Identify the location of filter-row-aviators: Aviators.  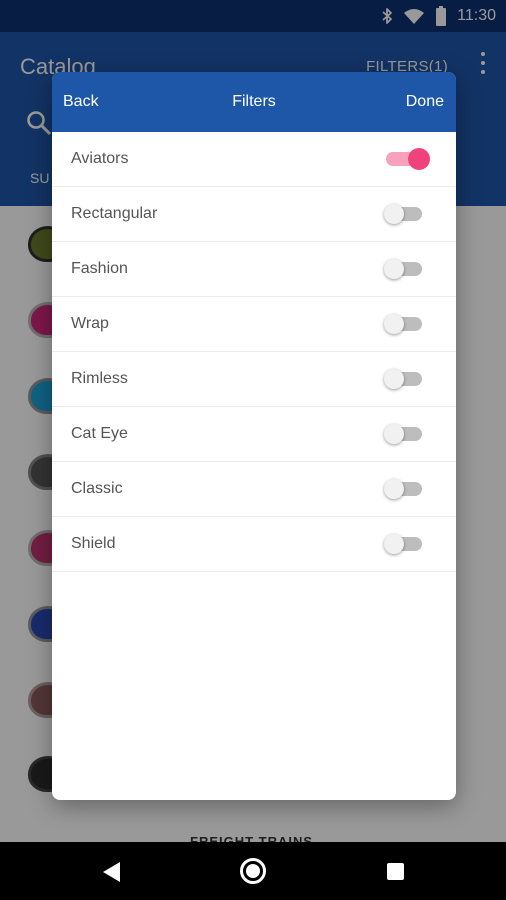
(254, 159).